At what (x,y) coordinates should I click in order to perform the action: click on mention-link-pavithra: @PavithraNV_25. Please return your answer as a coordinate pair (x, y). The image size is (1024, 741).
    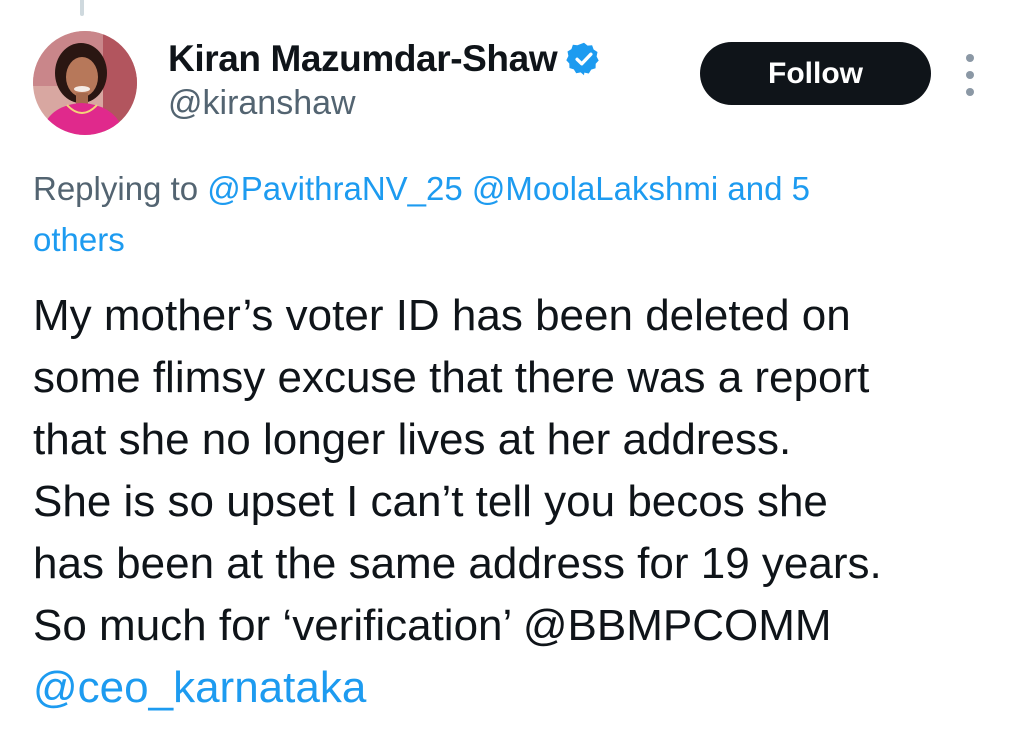
    Looking at the image, I should click on (334, 188).